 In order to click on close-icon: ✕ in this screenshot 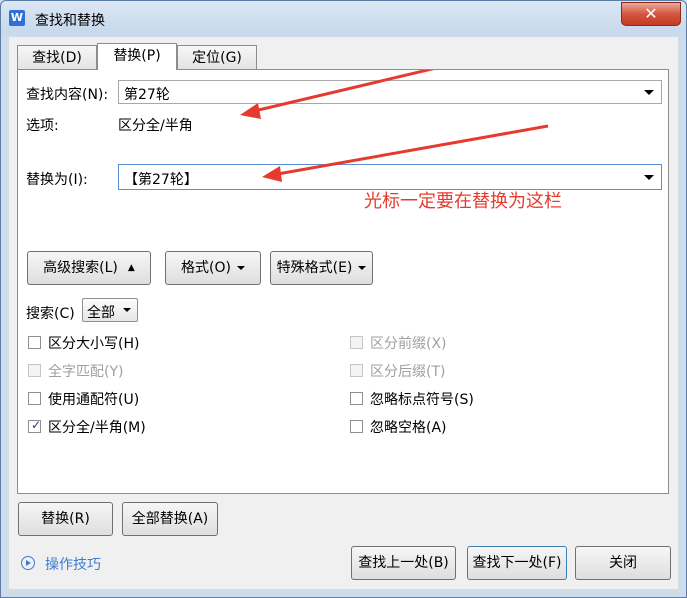, I will do `click(651, 13)`.